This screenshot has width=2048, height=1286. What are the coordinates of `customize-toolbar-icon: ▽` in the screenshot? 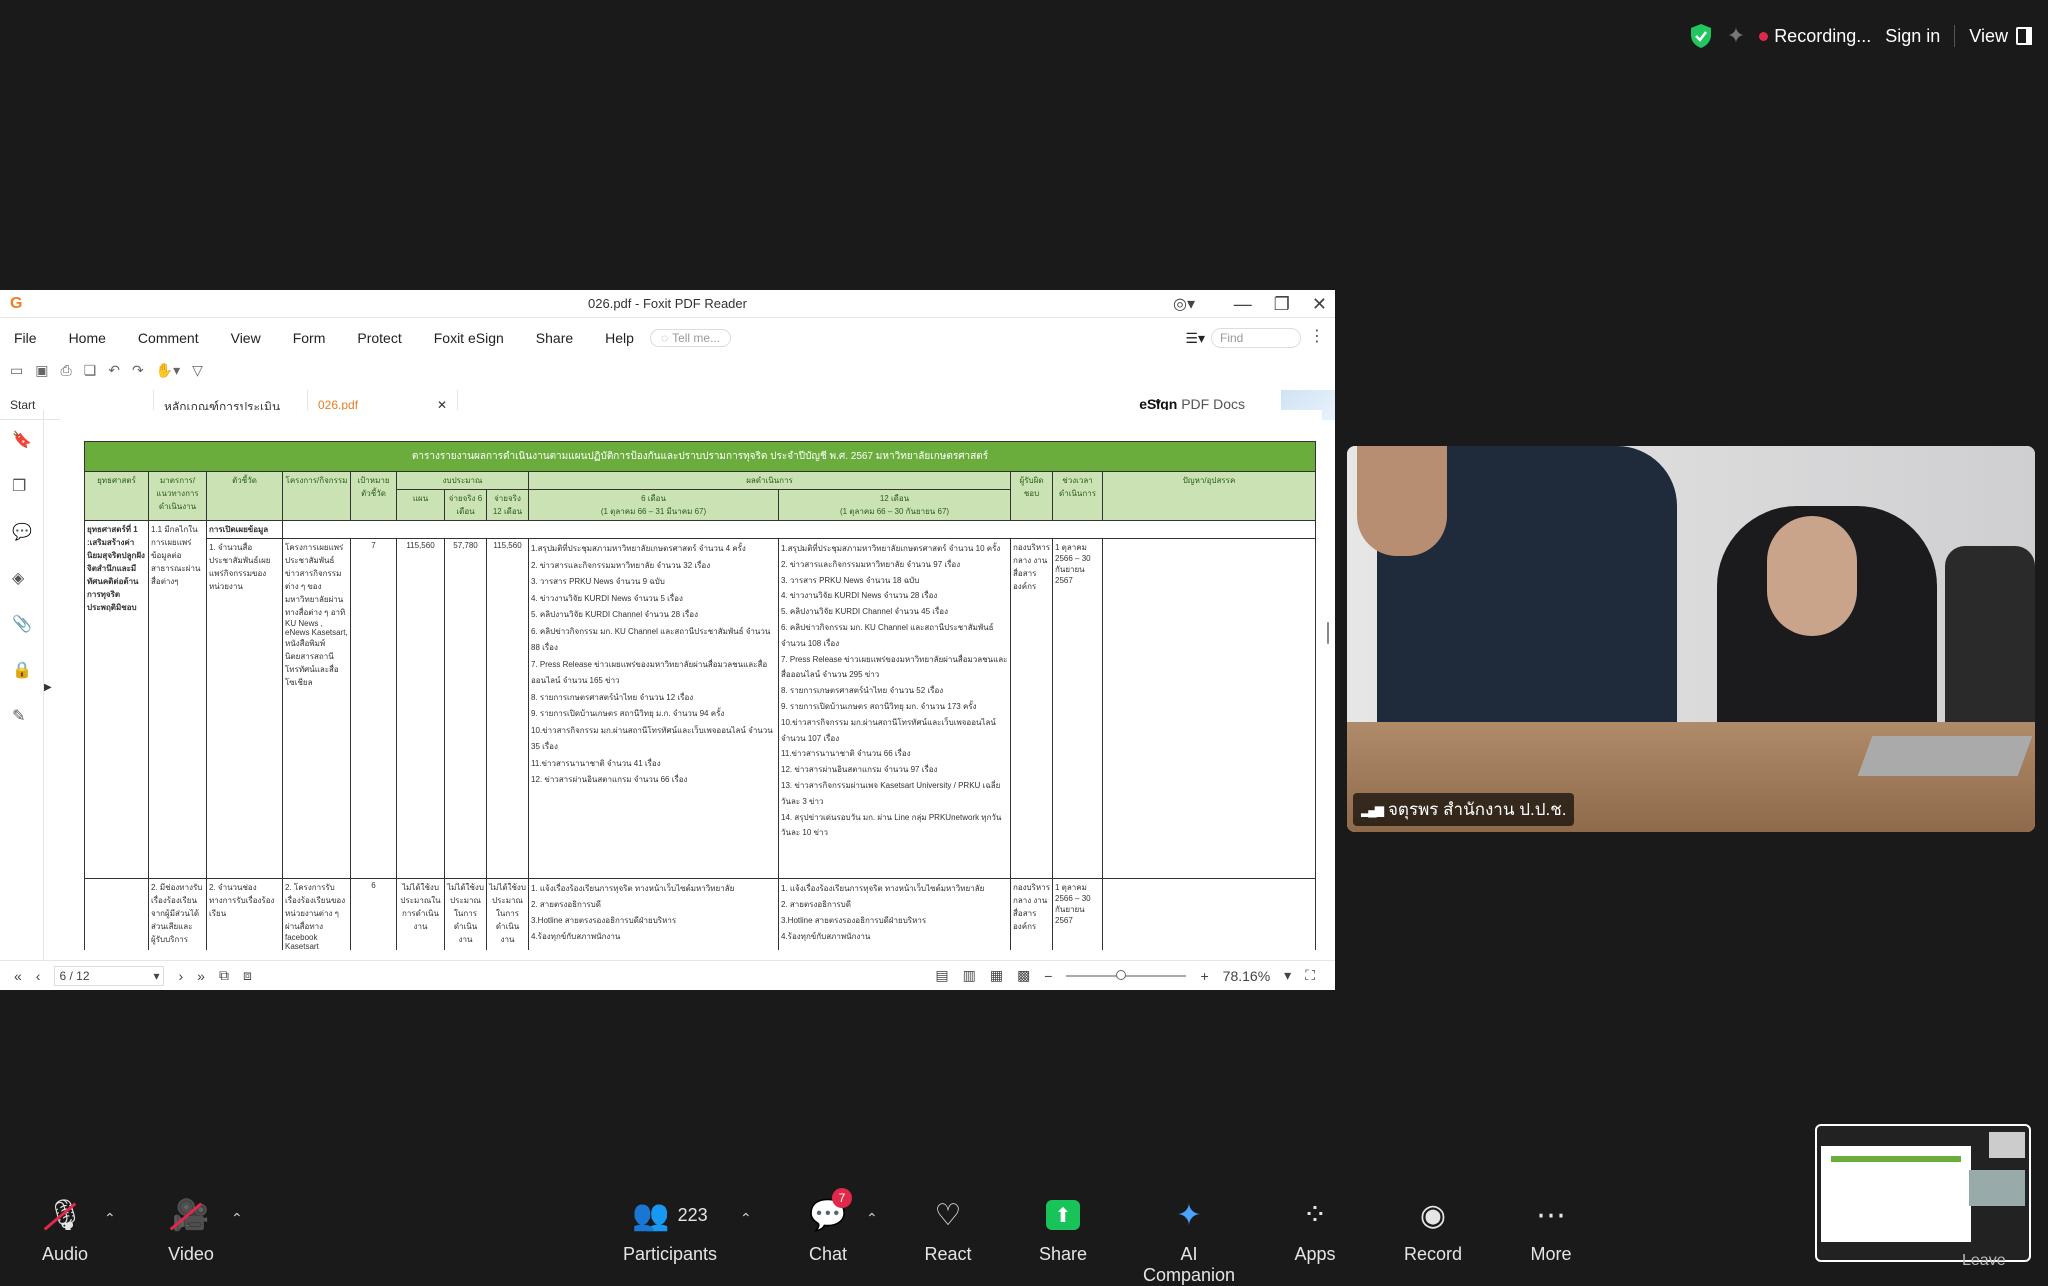 It's located at (197, 370).